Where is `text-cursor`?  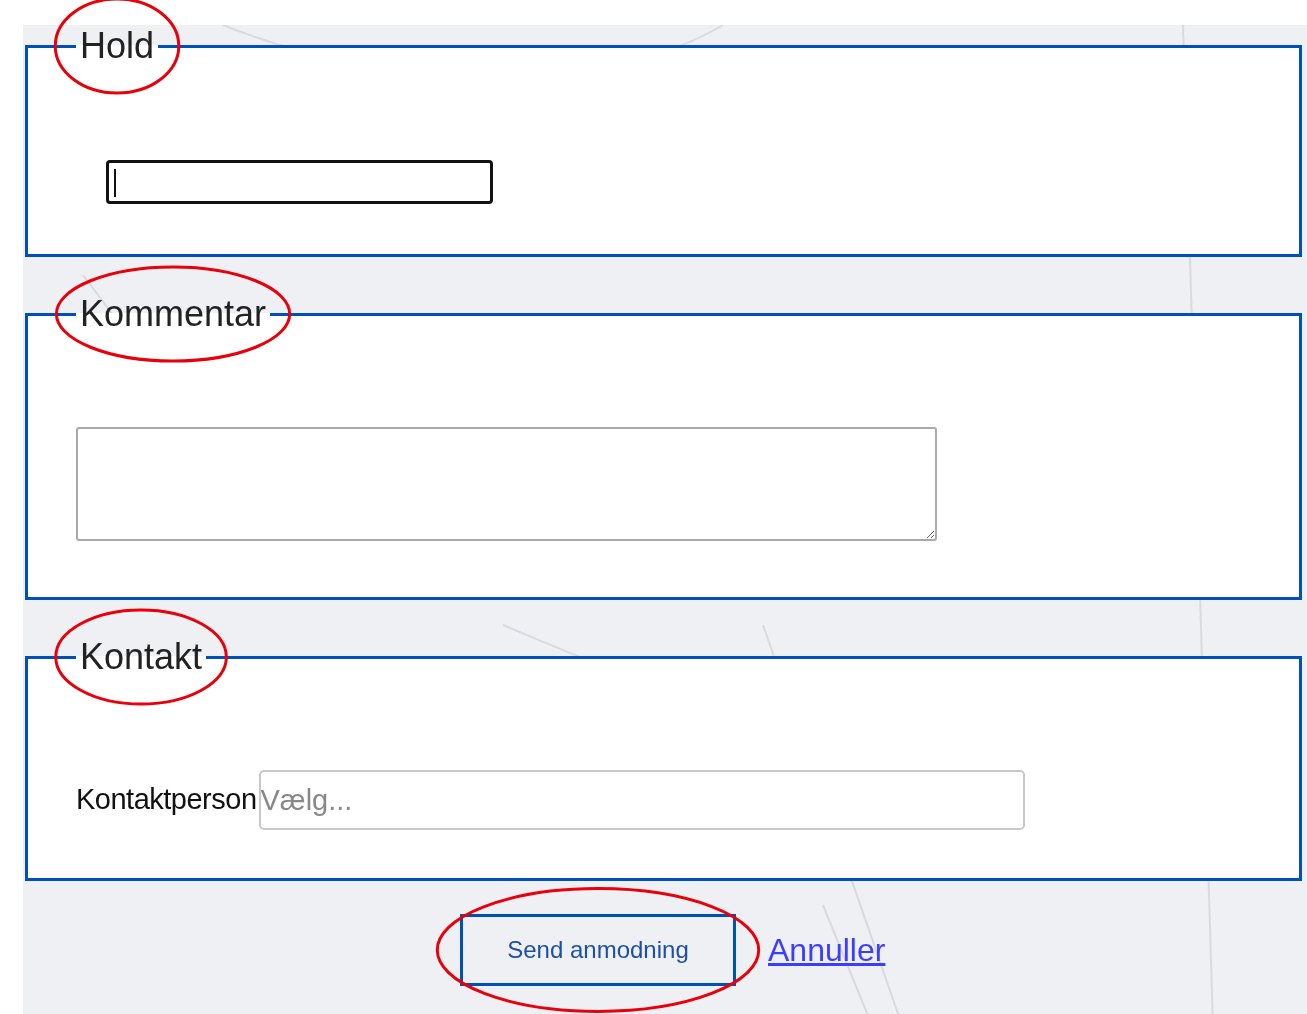 text-cursor is located at coordinates (115, 183).